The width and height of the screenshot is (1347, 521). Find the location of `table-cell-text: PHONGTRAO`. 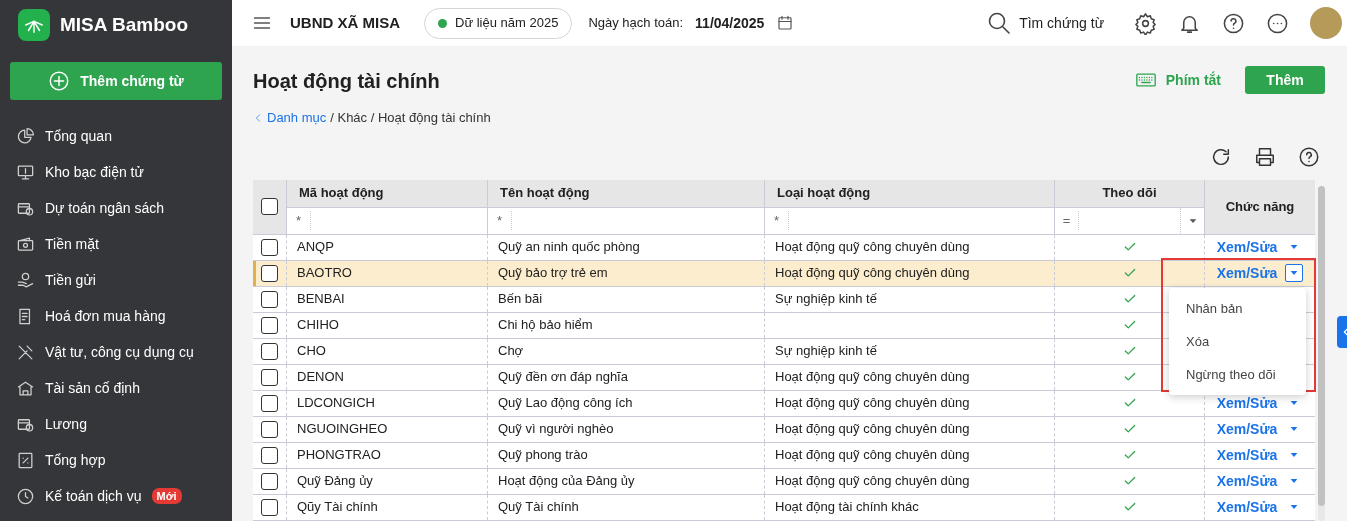

table-cell-text: PHONGTRAO is located at coordinates (339, 455).